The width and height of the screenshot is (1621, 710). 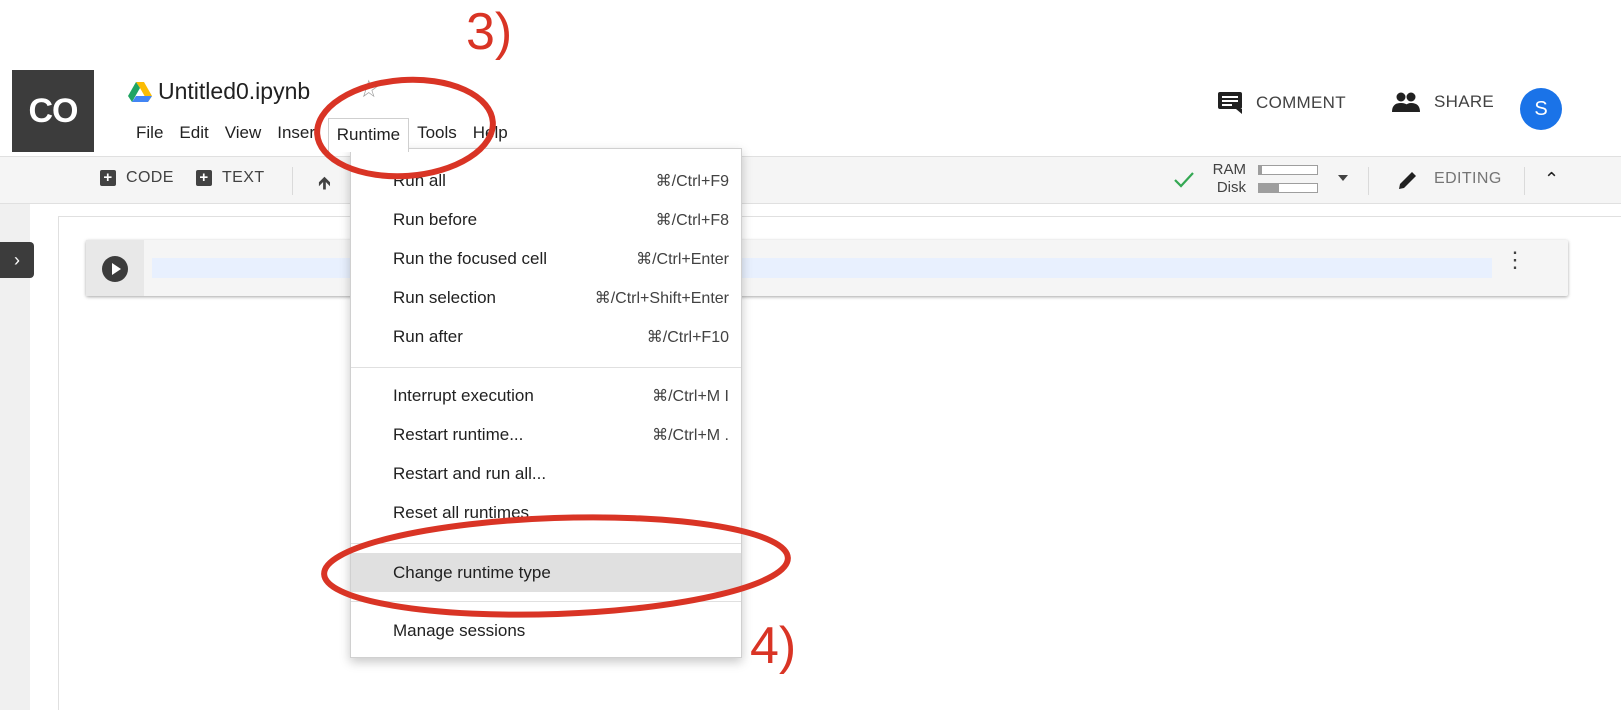 What do you see at coordinates (149, 133) in the screenshot?
I see `menu-file: File` at bounding box center [149, 133].